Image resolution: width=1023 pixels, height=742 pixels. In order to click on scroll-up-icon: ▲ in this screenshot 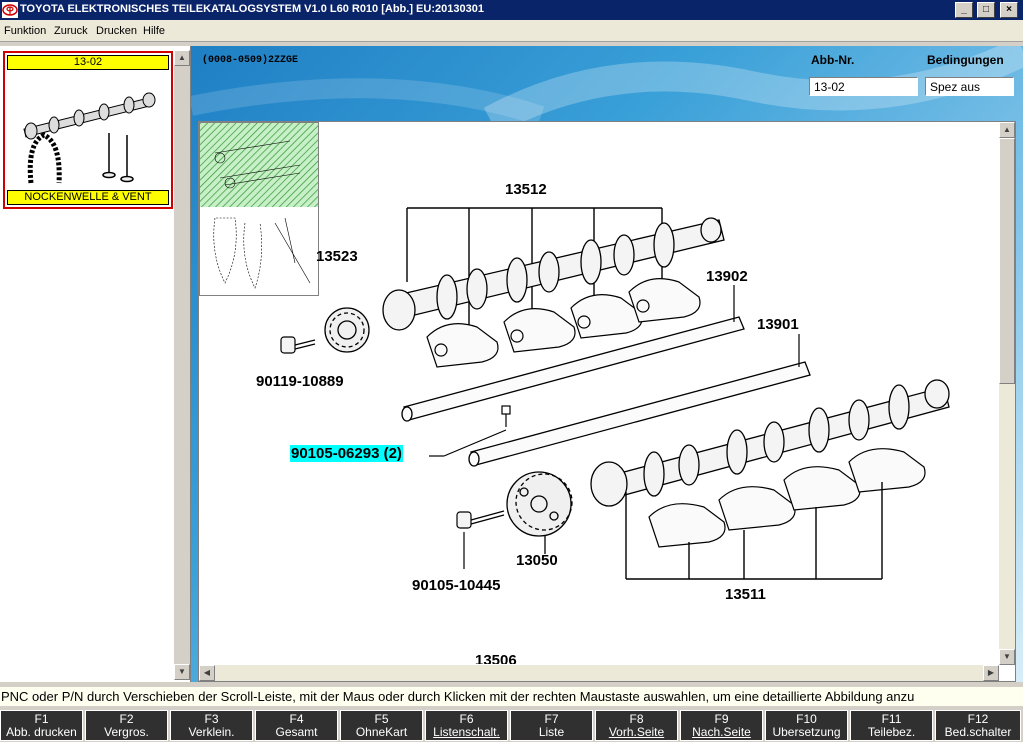, I will do `click(182, 58)`.